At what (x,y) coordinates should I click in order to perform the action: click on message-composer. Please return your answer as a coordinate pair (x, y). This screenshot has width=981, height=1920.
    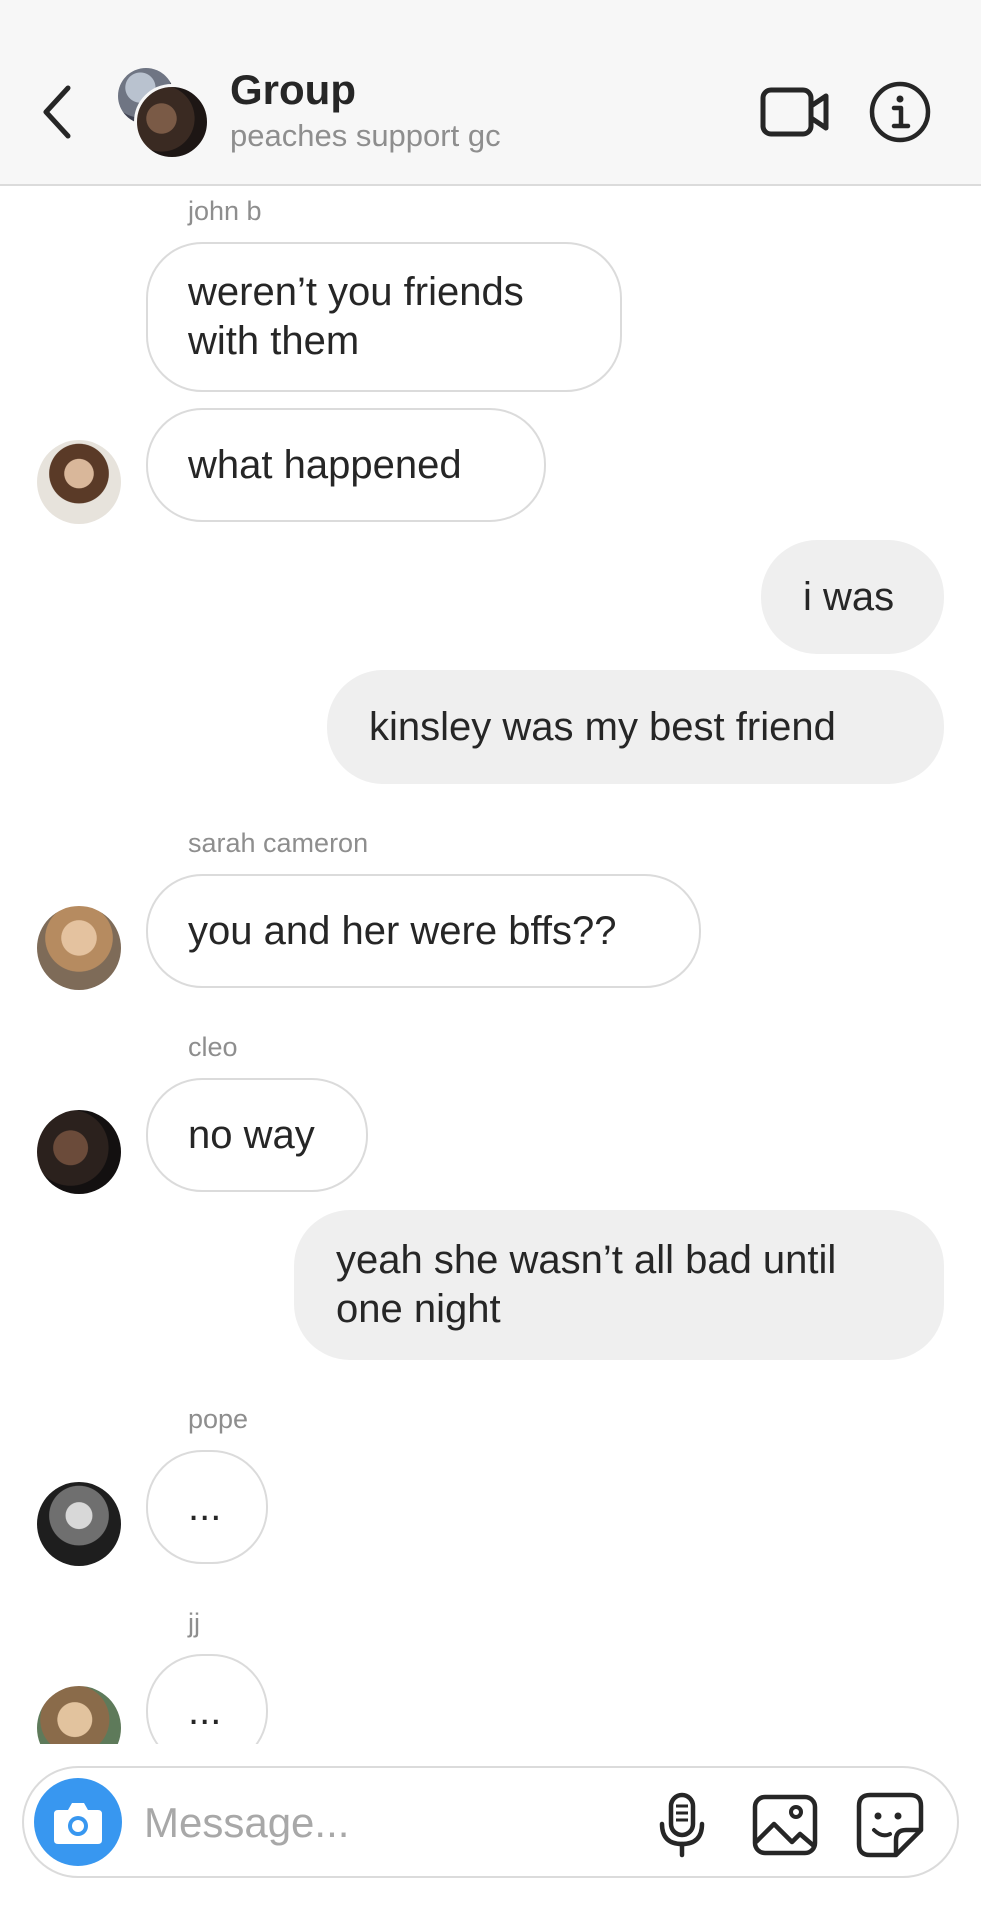
    Looking at the image, I should click on (490, 1822).